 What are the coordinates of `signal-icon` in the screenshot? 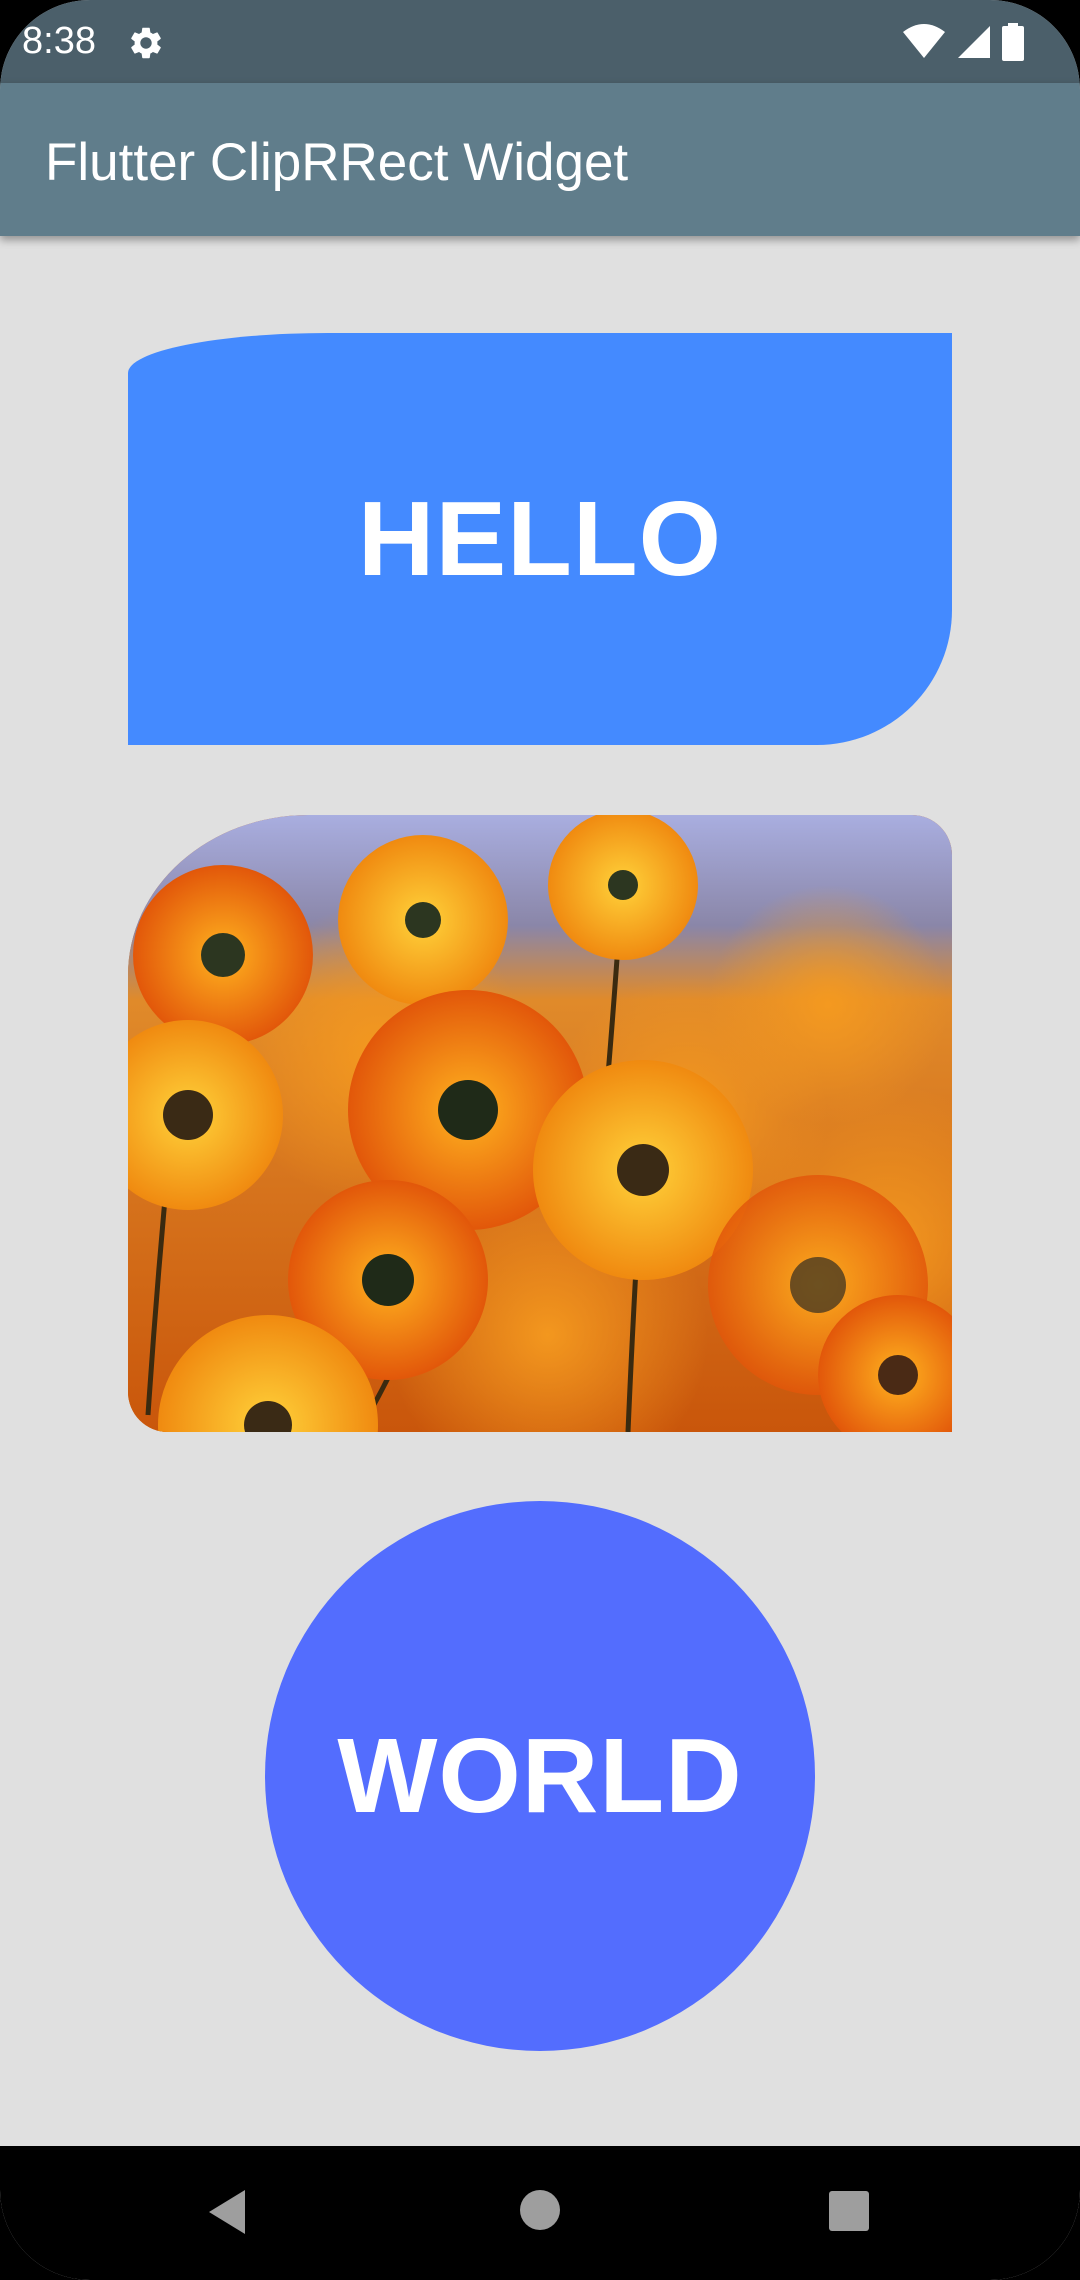 It's located at (974, 42).